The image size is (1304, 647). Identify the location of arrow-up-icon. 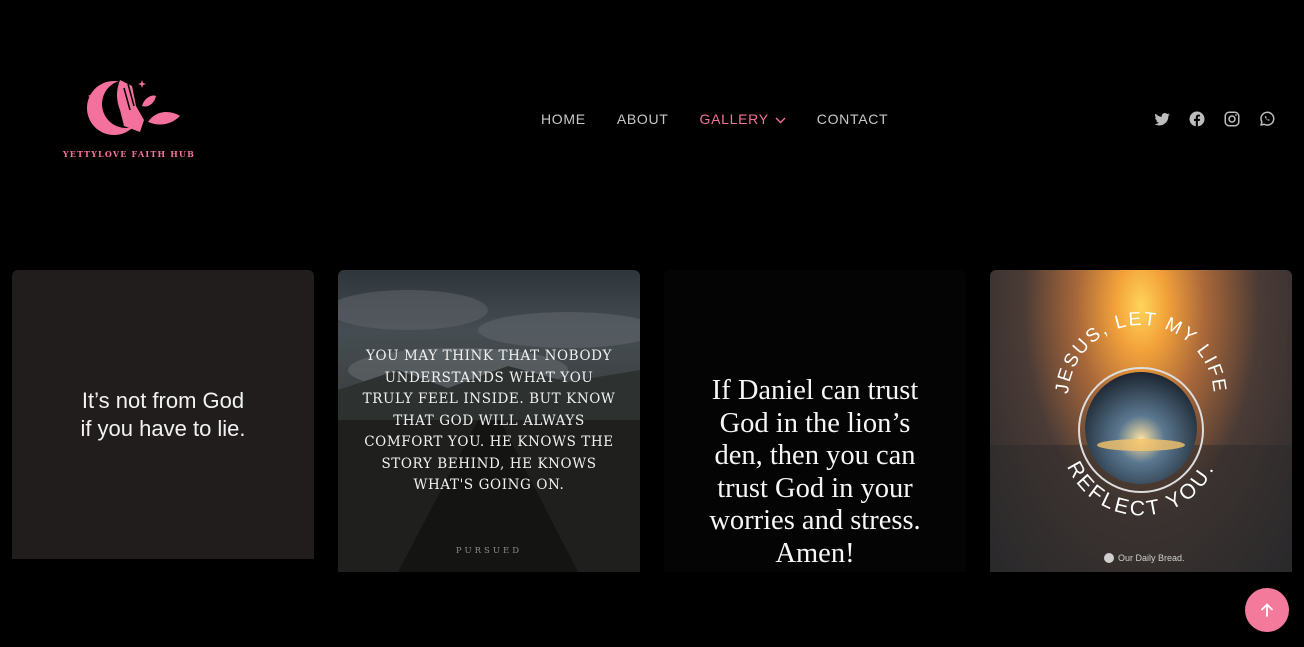
(1267, 610).